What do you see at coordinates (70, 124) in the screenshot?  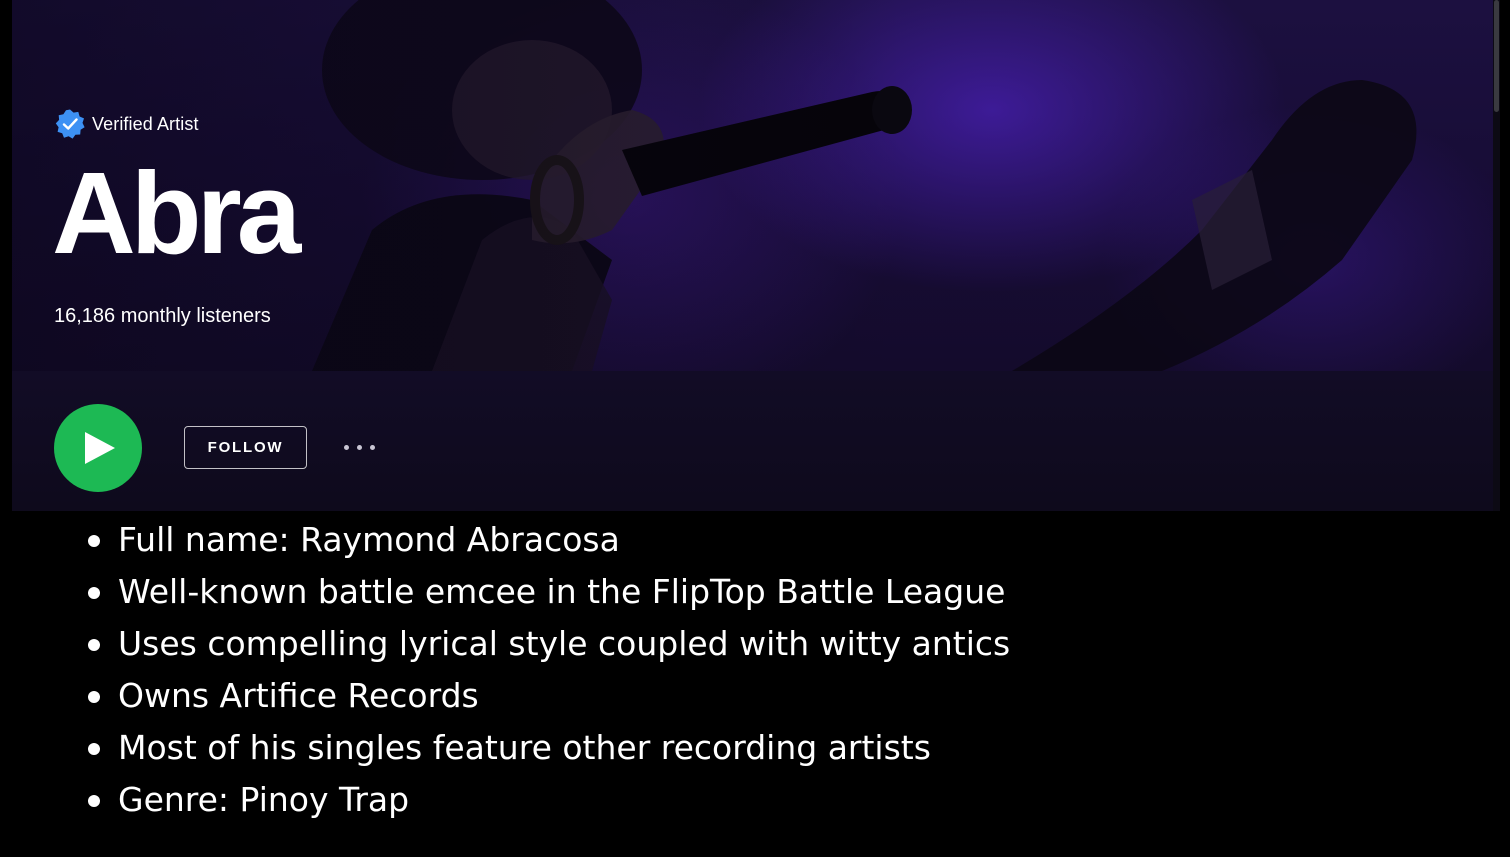 I see `verified-badge-icon` at bounding box center [70, 124].